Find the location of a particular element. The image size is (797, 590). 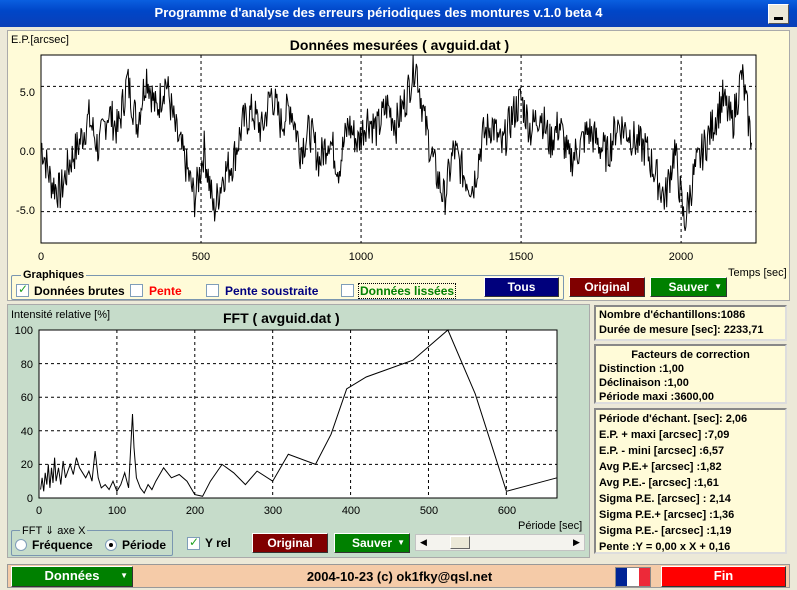

top-y-tick-label: -5.0 is located at coordinates (25, 211).